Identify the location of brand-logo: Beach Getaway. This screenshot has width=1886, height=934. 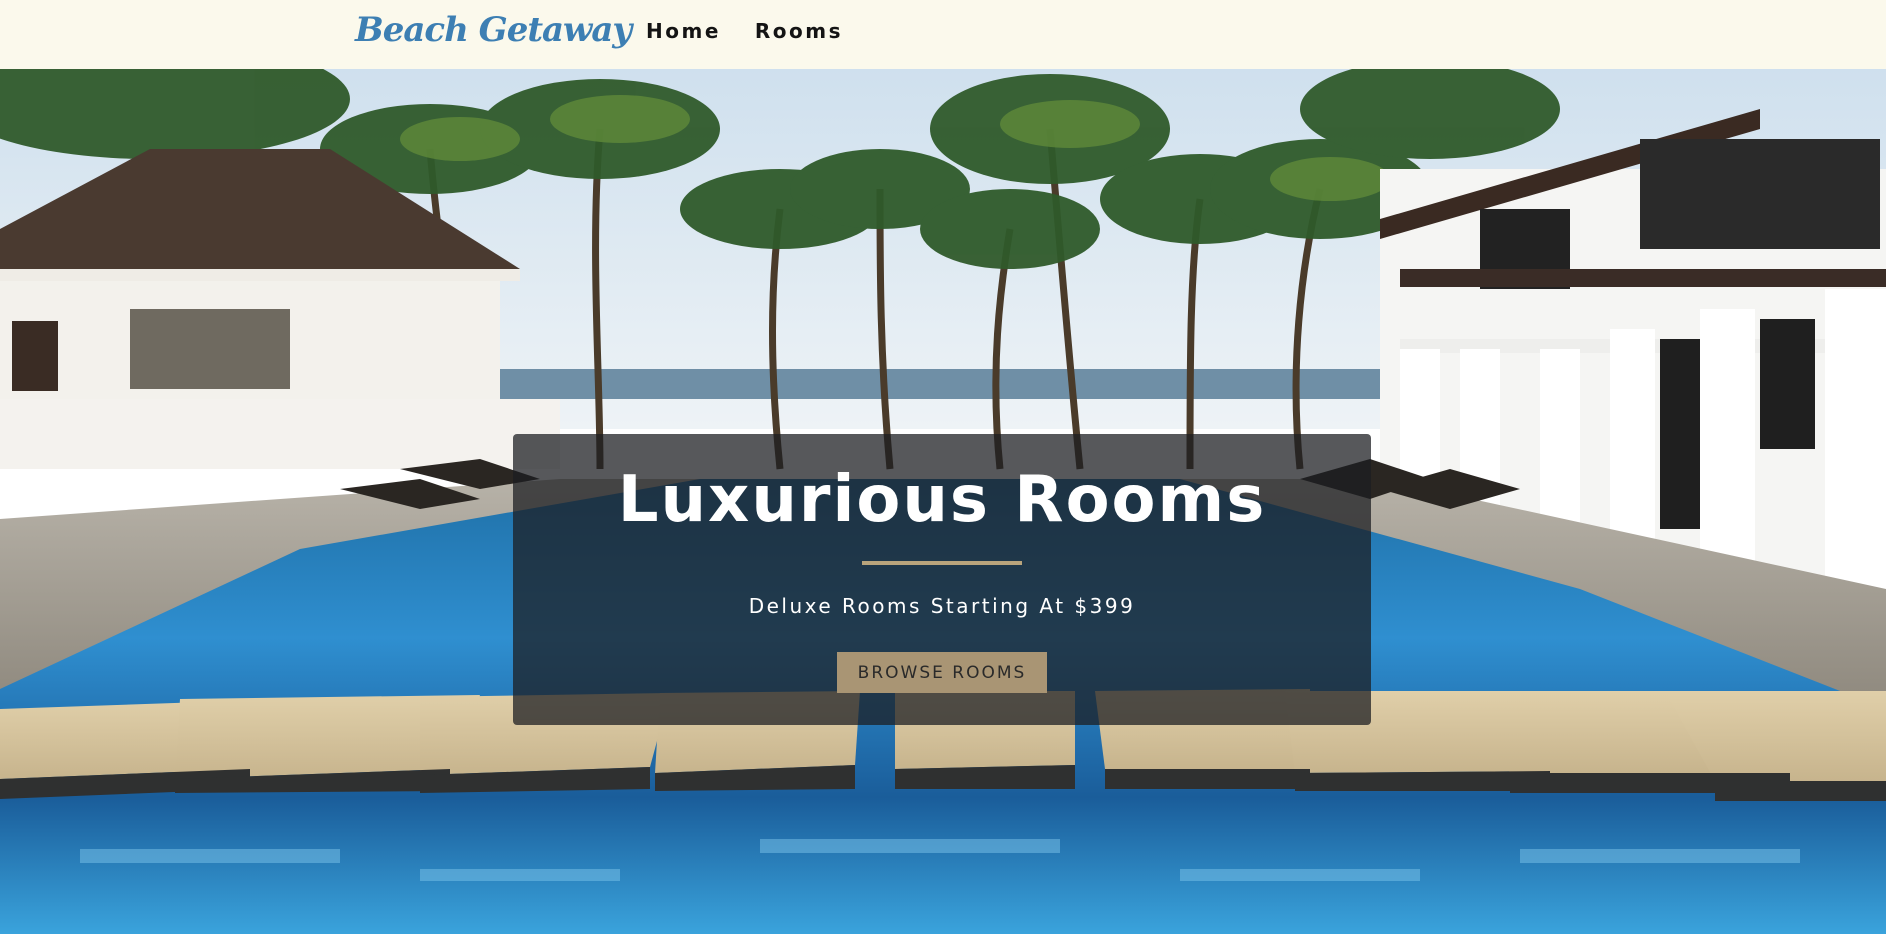
(493, 30).